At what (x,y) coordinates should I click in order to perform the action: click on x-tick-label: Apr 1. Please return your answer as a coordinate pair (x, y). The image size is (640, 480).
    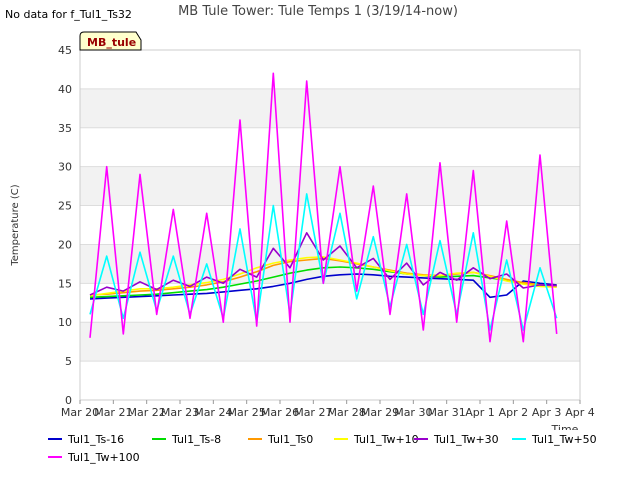
    Looking at the image, I should click on (480, 412).